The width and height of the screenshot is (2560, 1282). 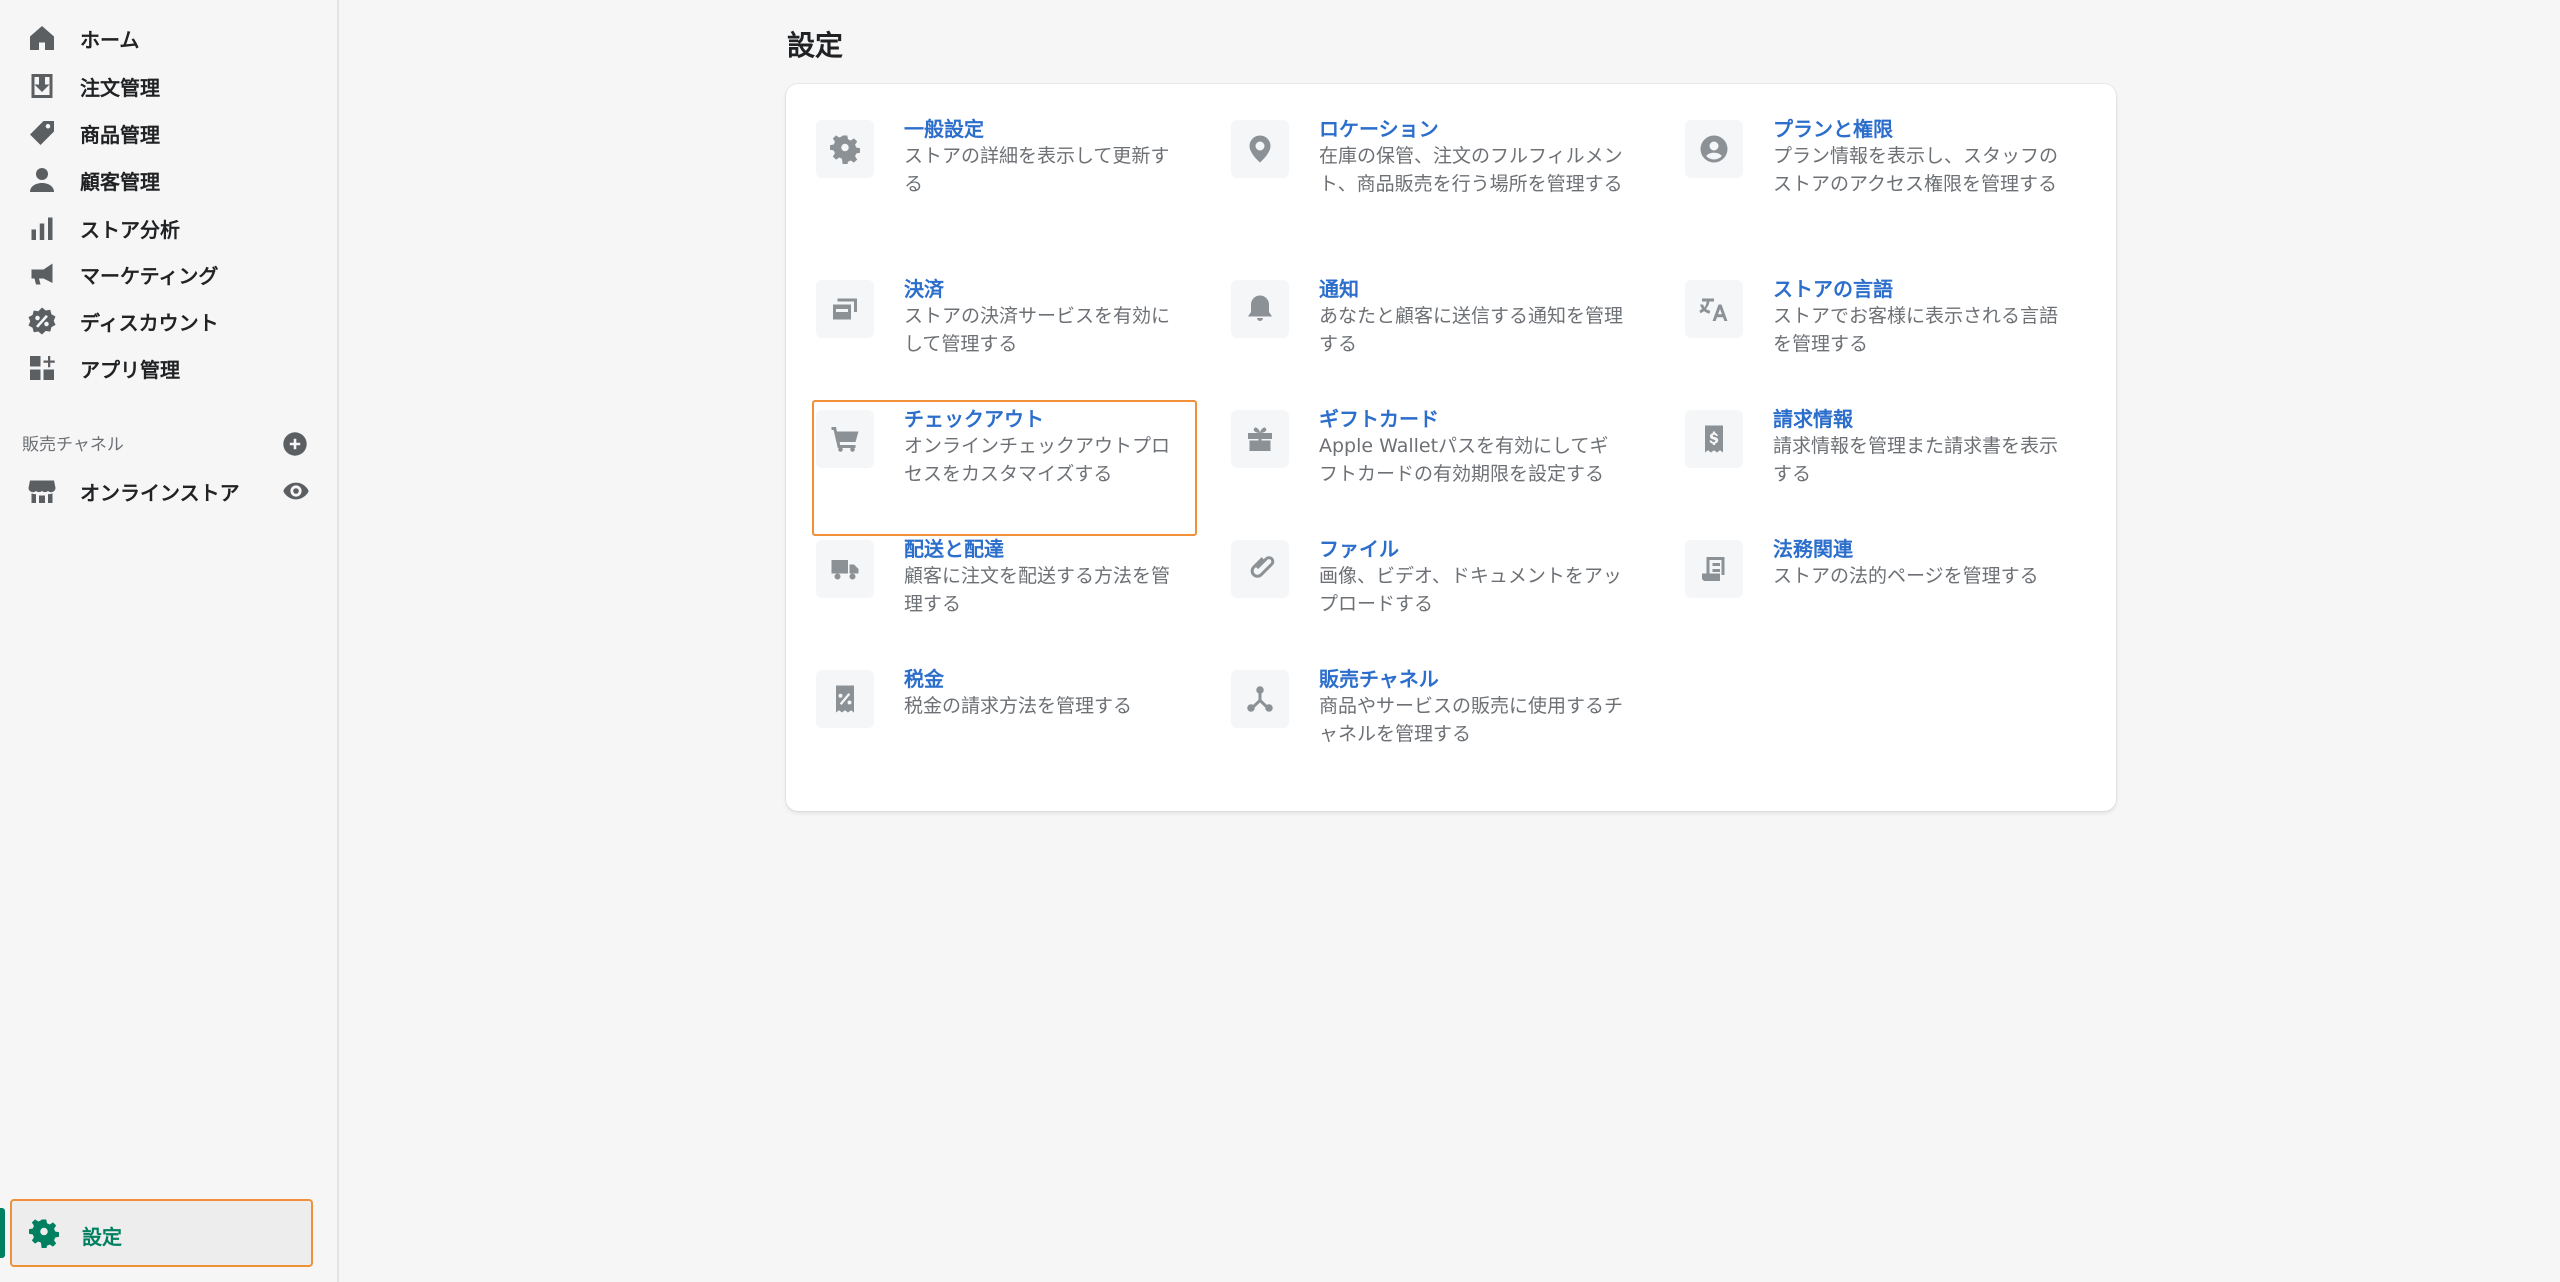 I want to click on nav-item-analytics: ストア分析, so click(x=165, y=228).